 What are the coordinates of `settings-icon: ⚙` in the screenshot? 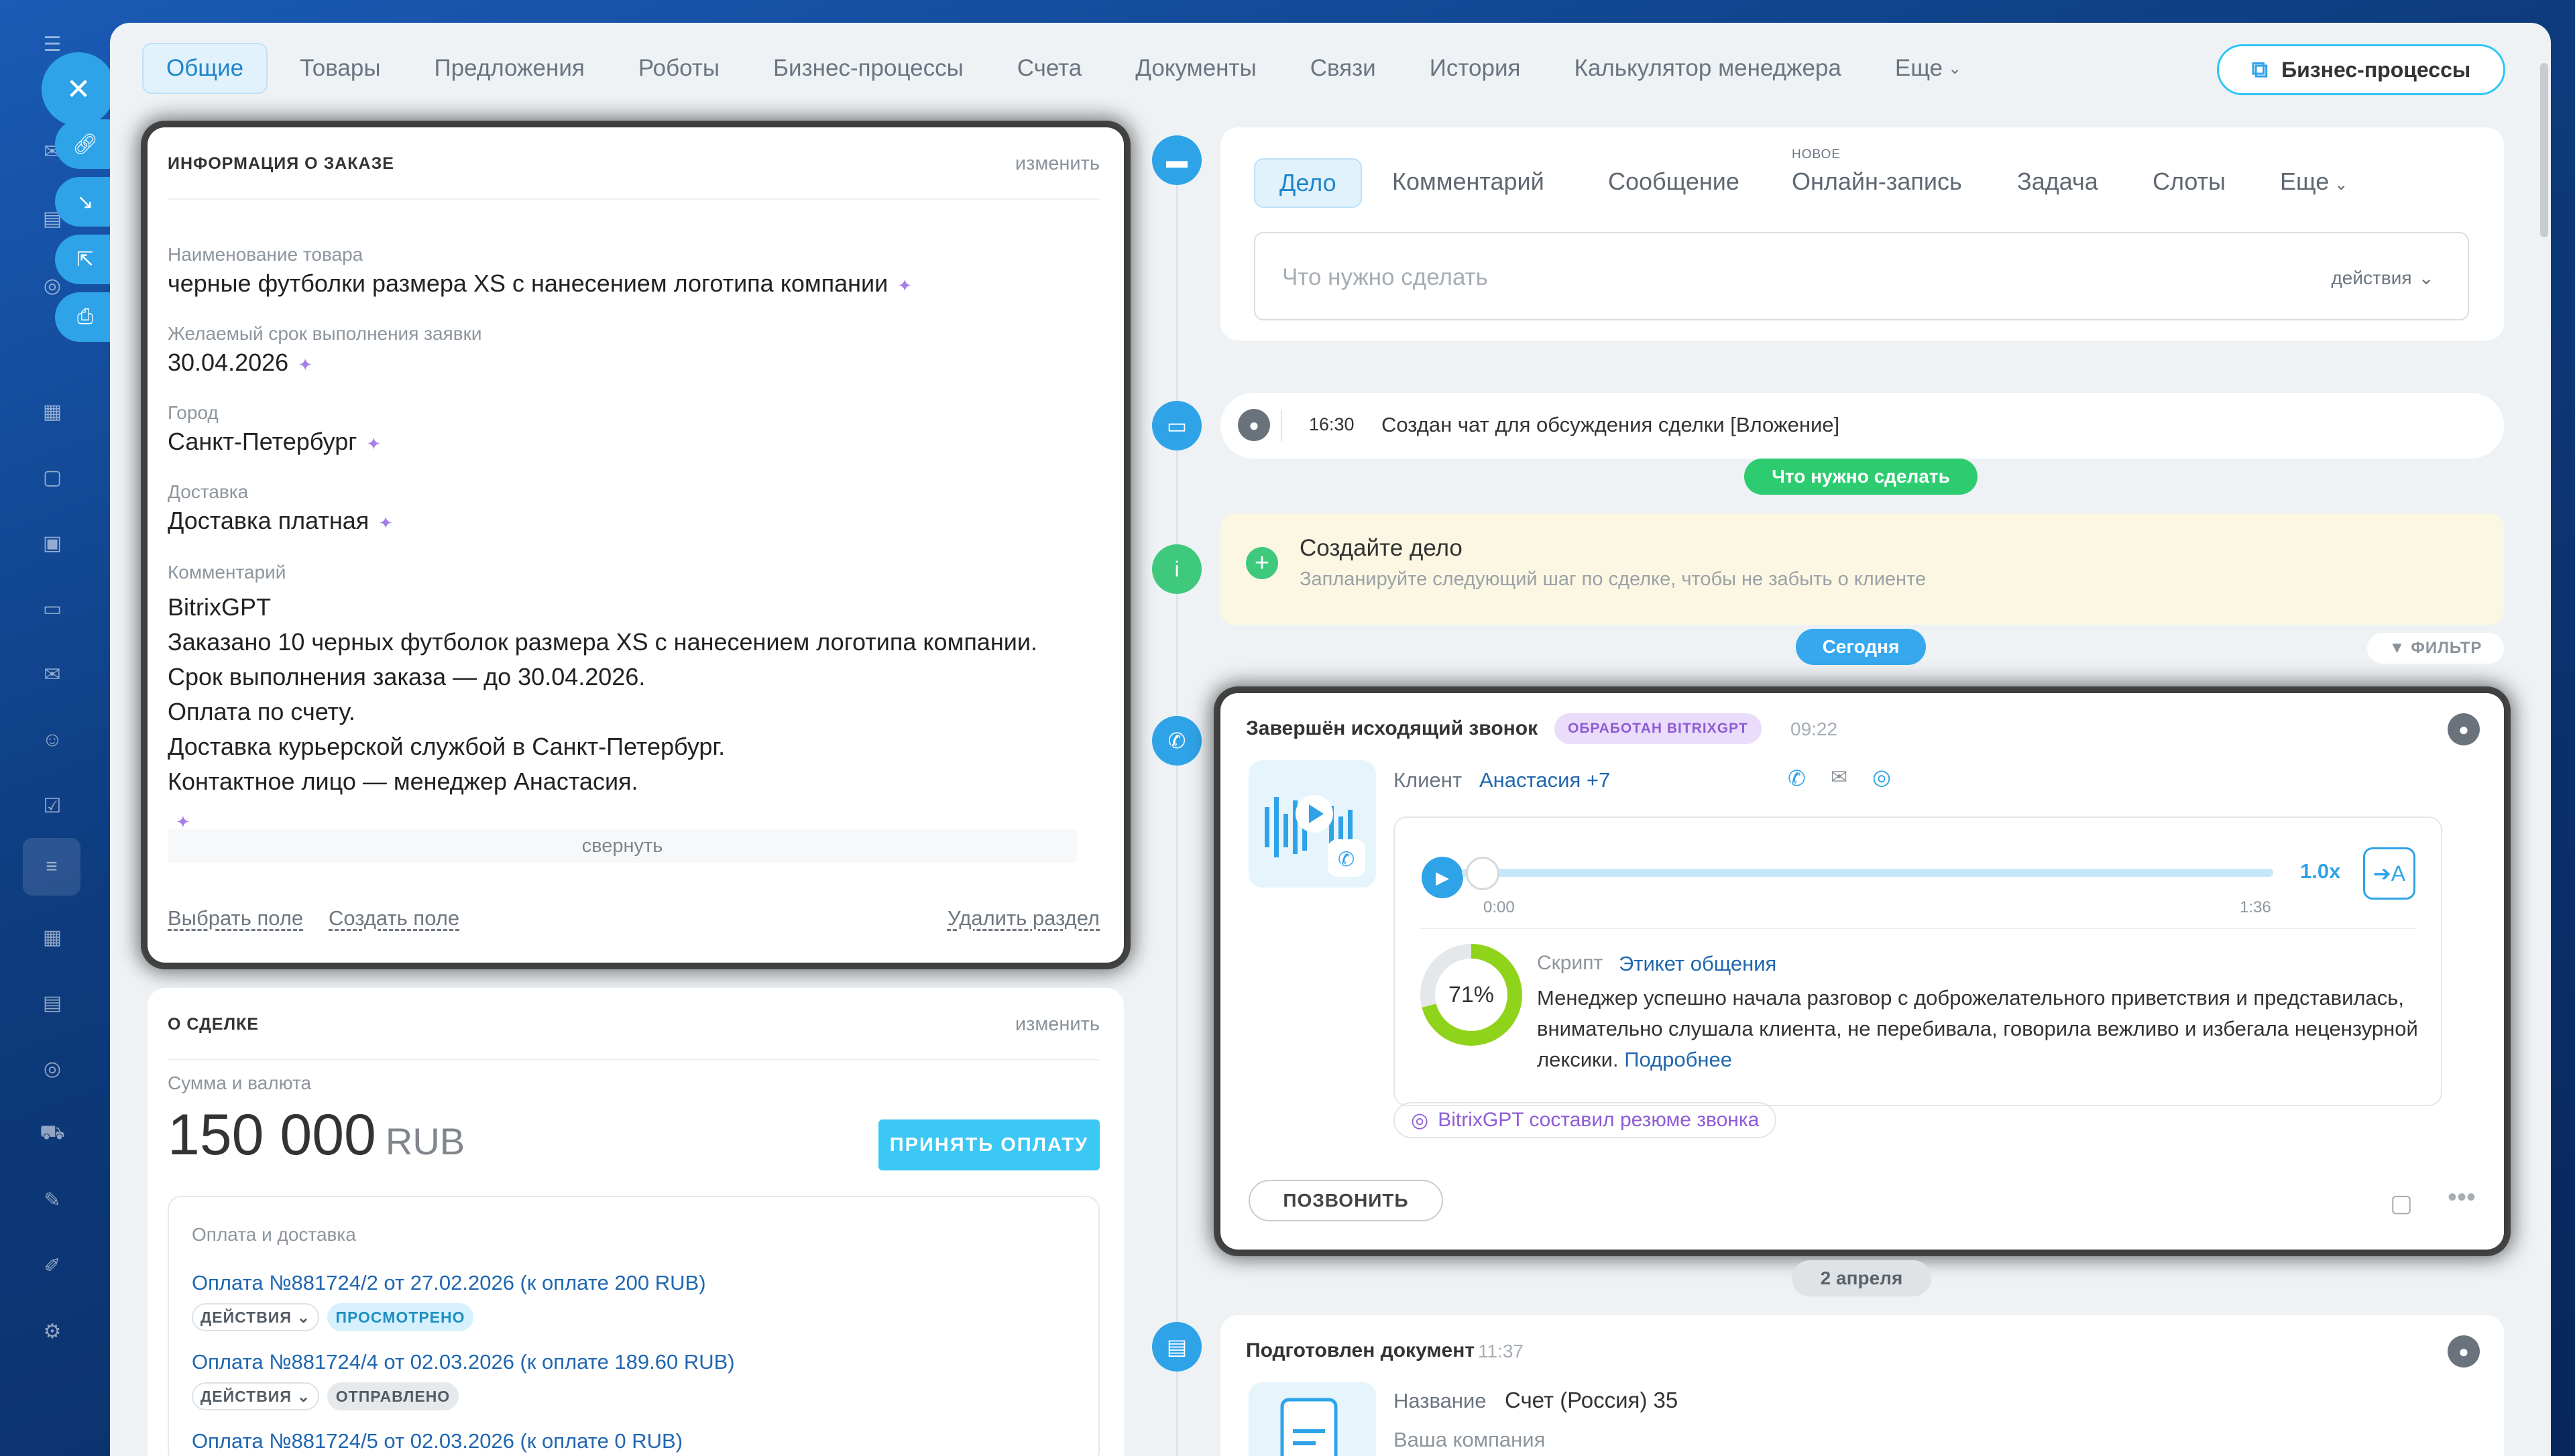 It's located at (52, 1331).